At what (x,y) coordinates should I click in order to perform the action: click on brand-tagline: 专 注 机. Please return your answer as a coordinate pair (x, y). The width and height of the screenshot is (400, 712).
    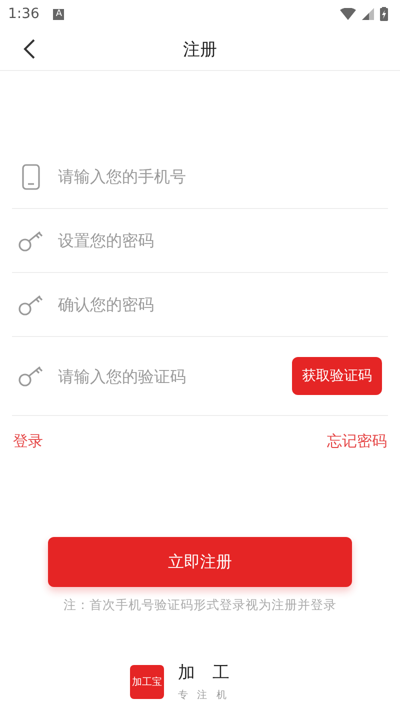
    Looking at the image, I should click on (204, 695).